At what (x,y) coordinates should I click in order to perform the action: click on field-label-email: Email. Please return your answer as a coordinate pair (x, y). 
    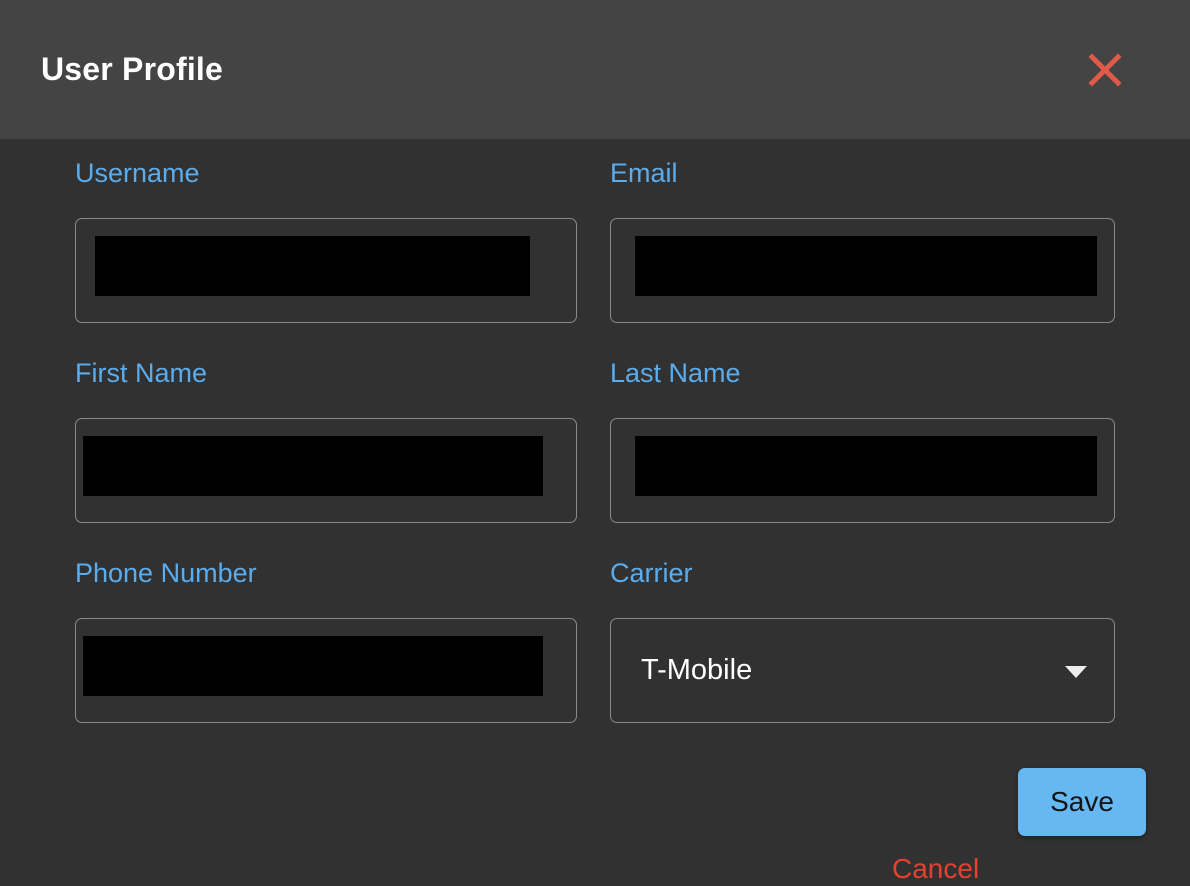
    Looking at the image, I should click on (644, 173).